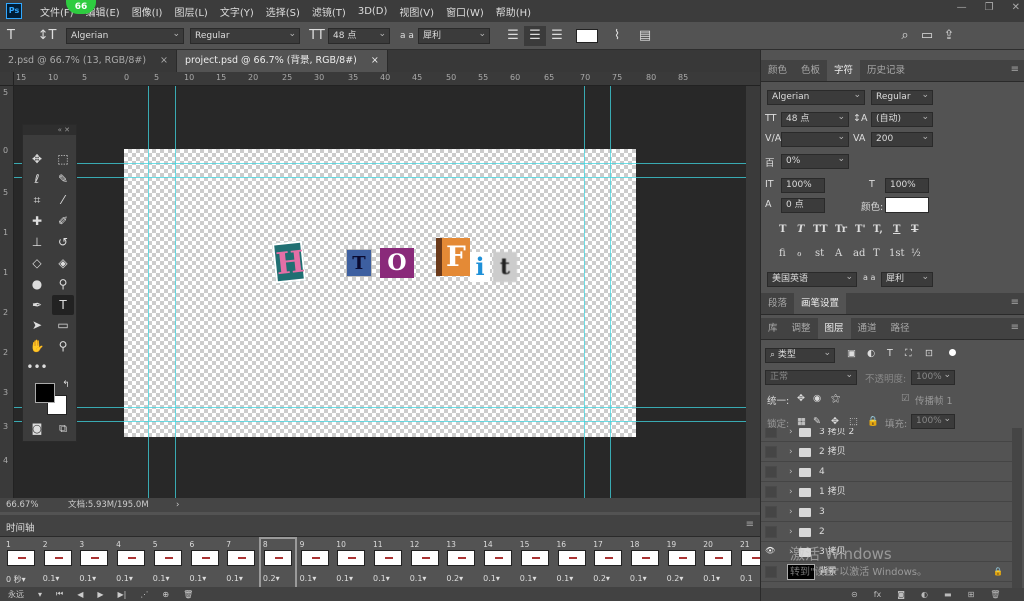 This screenshot has height=601, width=1024. I want to click on type-tool-preset-icon: T, so click(11, 36).